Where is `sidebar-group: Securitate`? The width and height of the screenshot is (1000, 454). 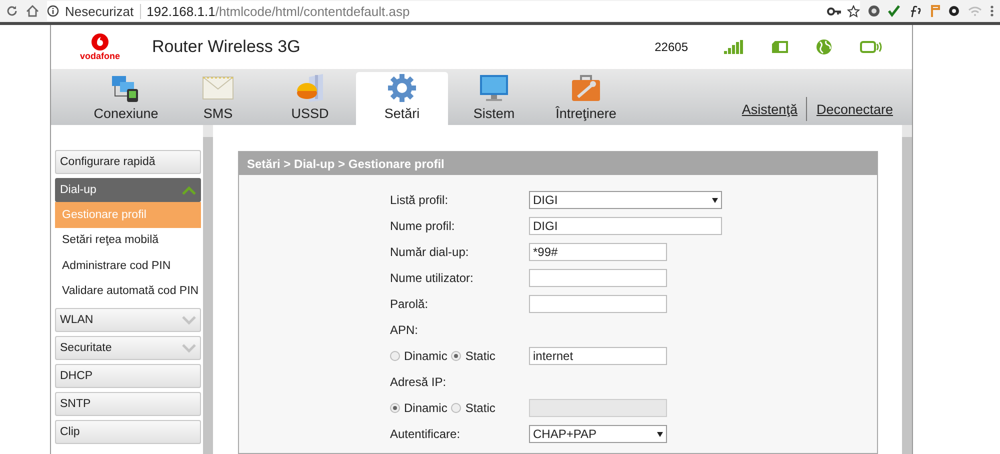 sidebar-group: Securitate is located at coordinates (128, 348).